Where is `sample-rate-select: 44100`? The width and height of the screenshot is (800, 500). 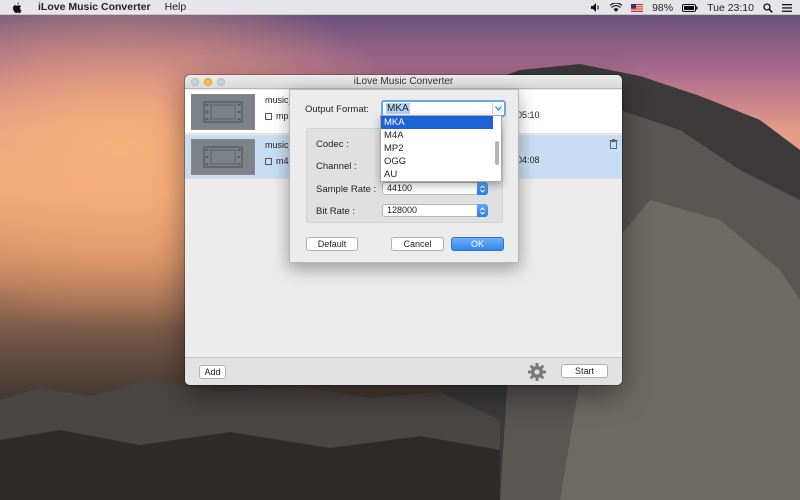 sample-rate-select: 44100 is located at coordinates (435, 188).